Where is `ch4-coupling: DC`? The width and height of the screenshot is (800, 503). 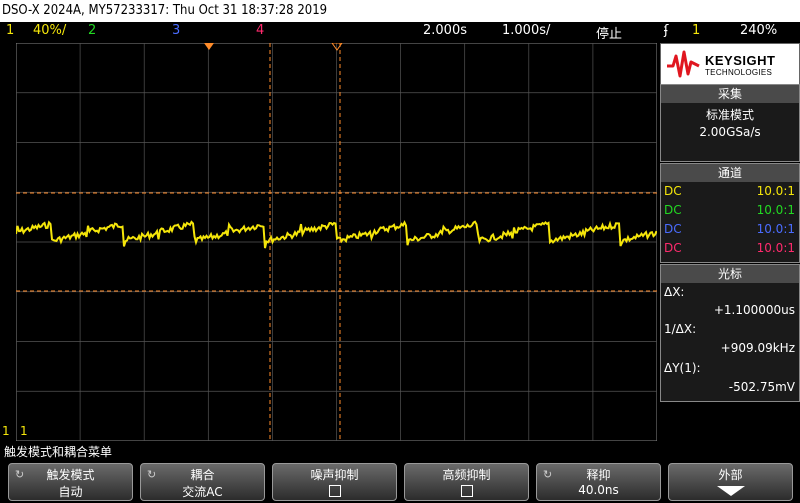 ch4-coupling: DC is located at coordinates (673, 248).